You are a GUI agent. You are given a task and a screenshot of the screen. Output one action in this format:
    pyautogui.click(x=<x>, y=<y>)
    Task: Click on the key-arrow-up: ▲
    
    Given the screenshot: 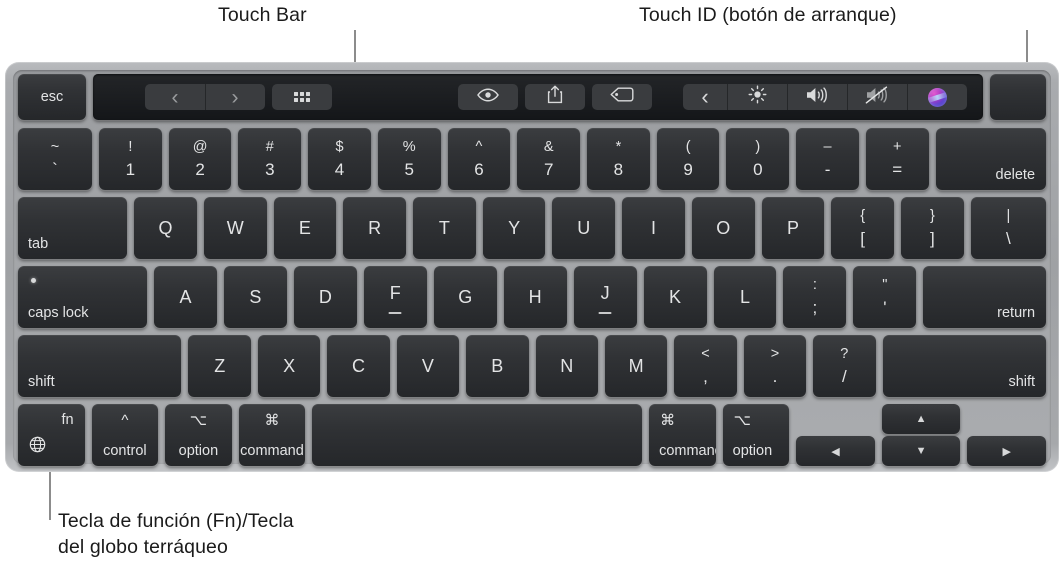 What is the action you would take?
    pyautogui.click(x=921, y=419)
    